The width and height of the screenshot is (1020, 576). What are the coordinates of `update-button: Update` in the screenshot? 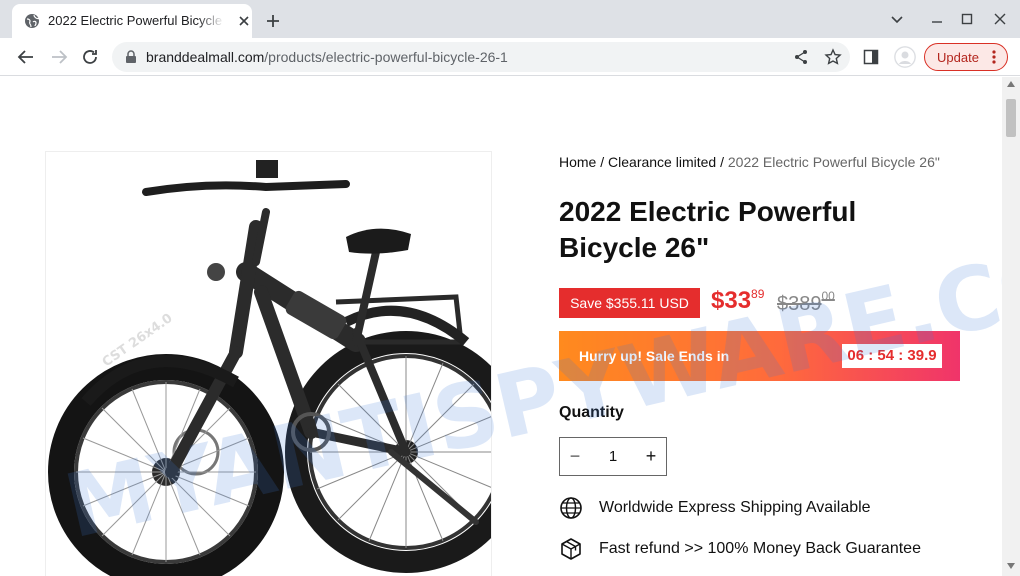 It's located at (966, 57).